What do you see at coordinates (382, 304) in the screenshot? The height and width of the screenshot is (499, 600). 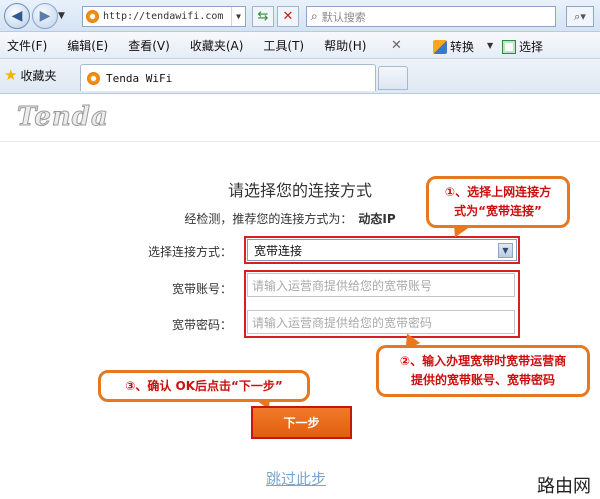 I see `highlight-box-credentials` at bounding box center [382, 304].